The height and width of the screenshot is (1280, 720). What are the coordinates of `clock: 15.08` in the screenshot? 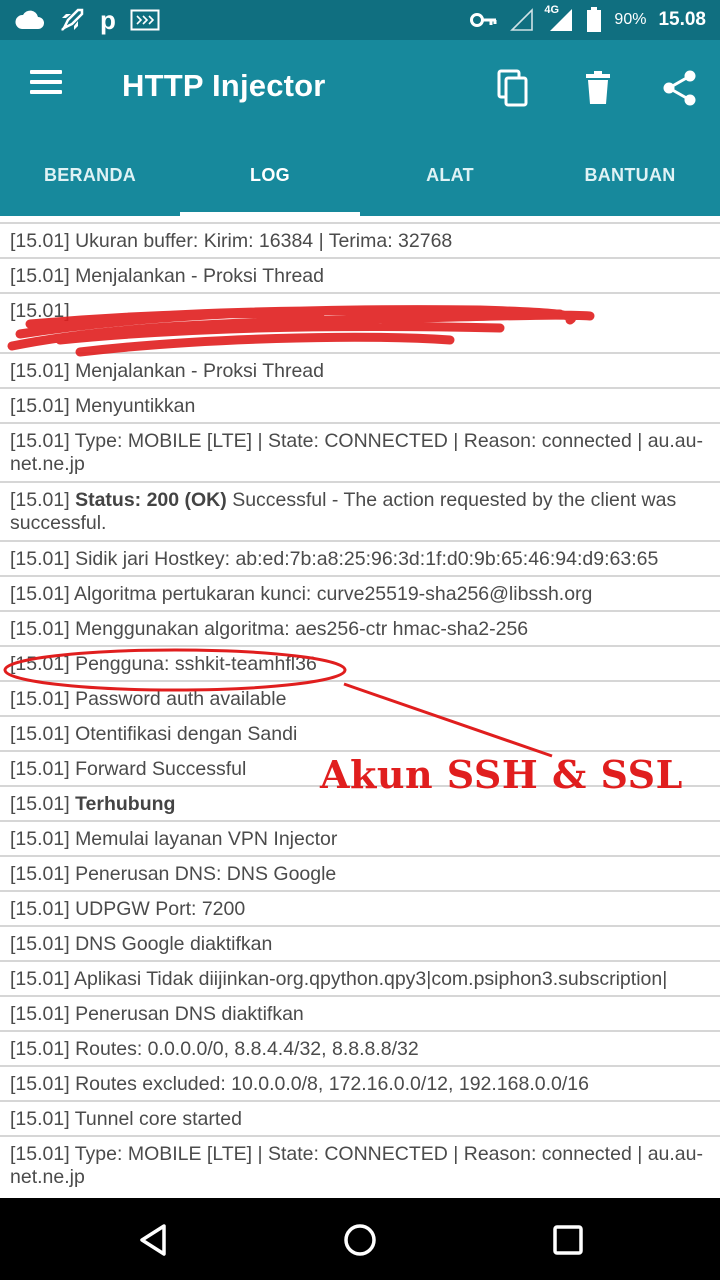 It's located at (682, 19).